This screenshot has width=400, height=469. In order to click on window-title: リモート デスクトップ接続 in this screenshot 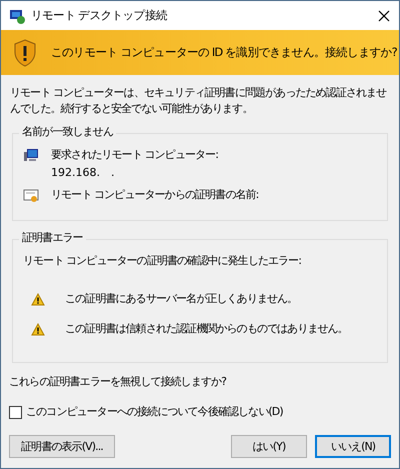, I will do `click(99, 15)`.